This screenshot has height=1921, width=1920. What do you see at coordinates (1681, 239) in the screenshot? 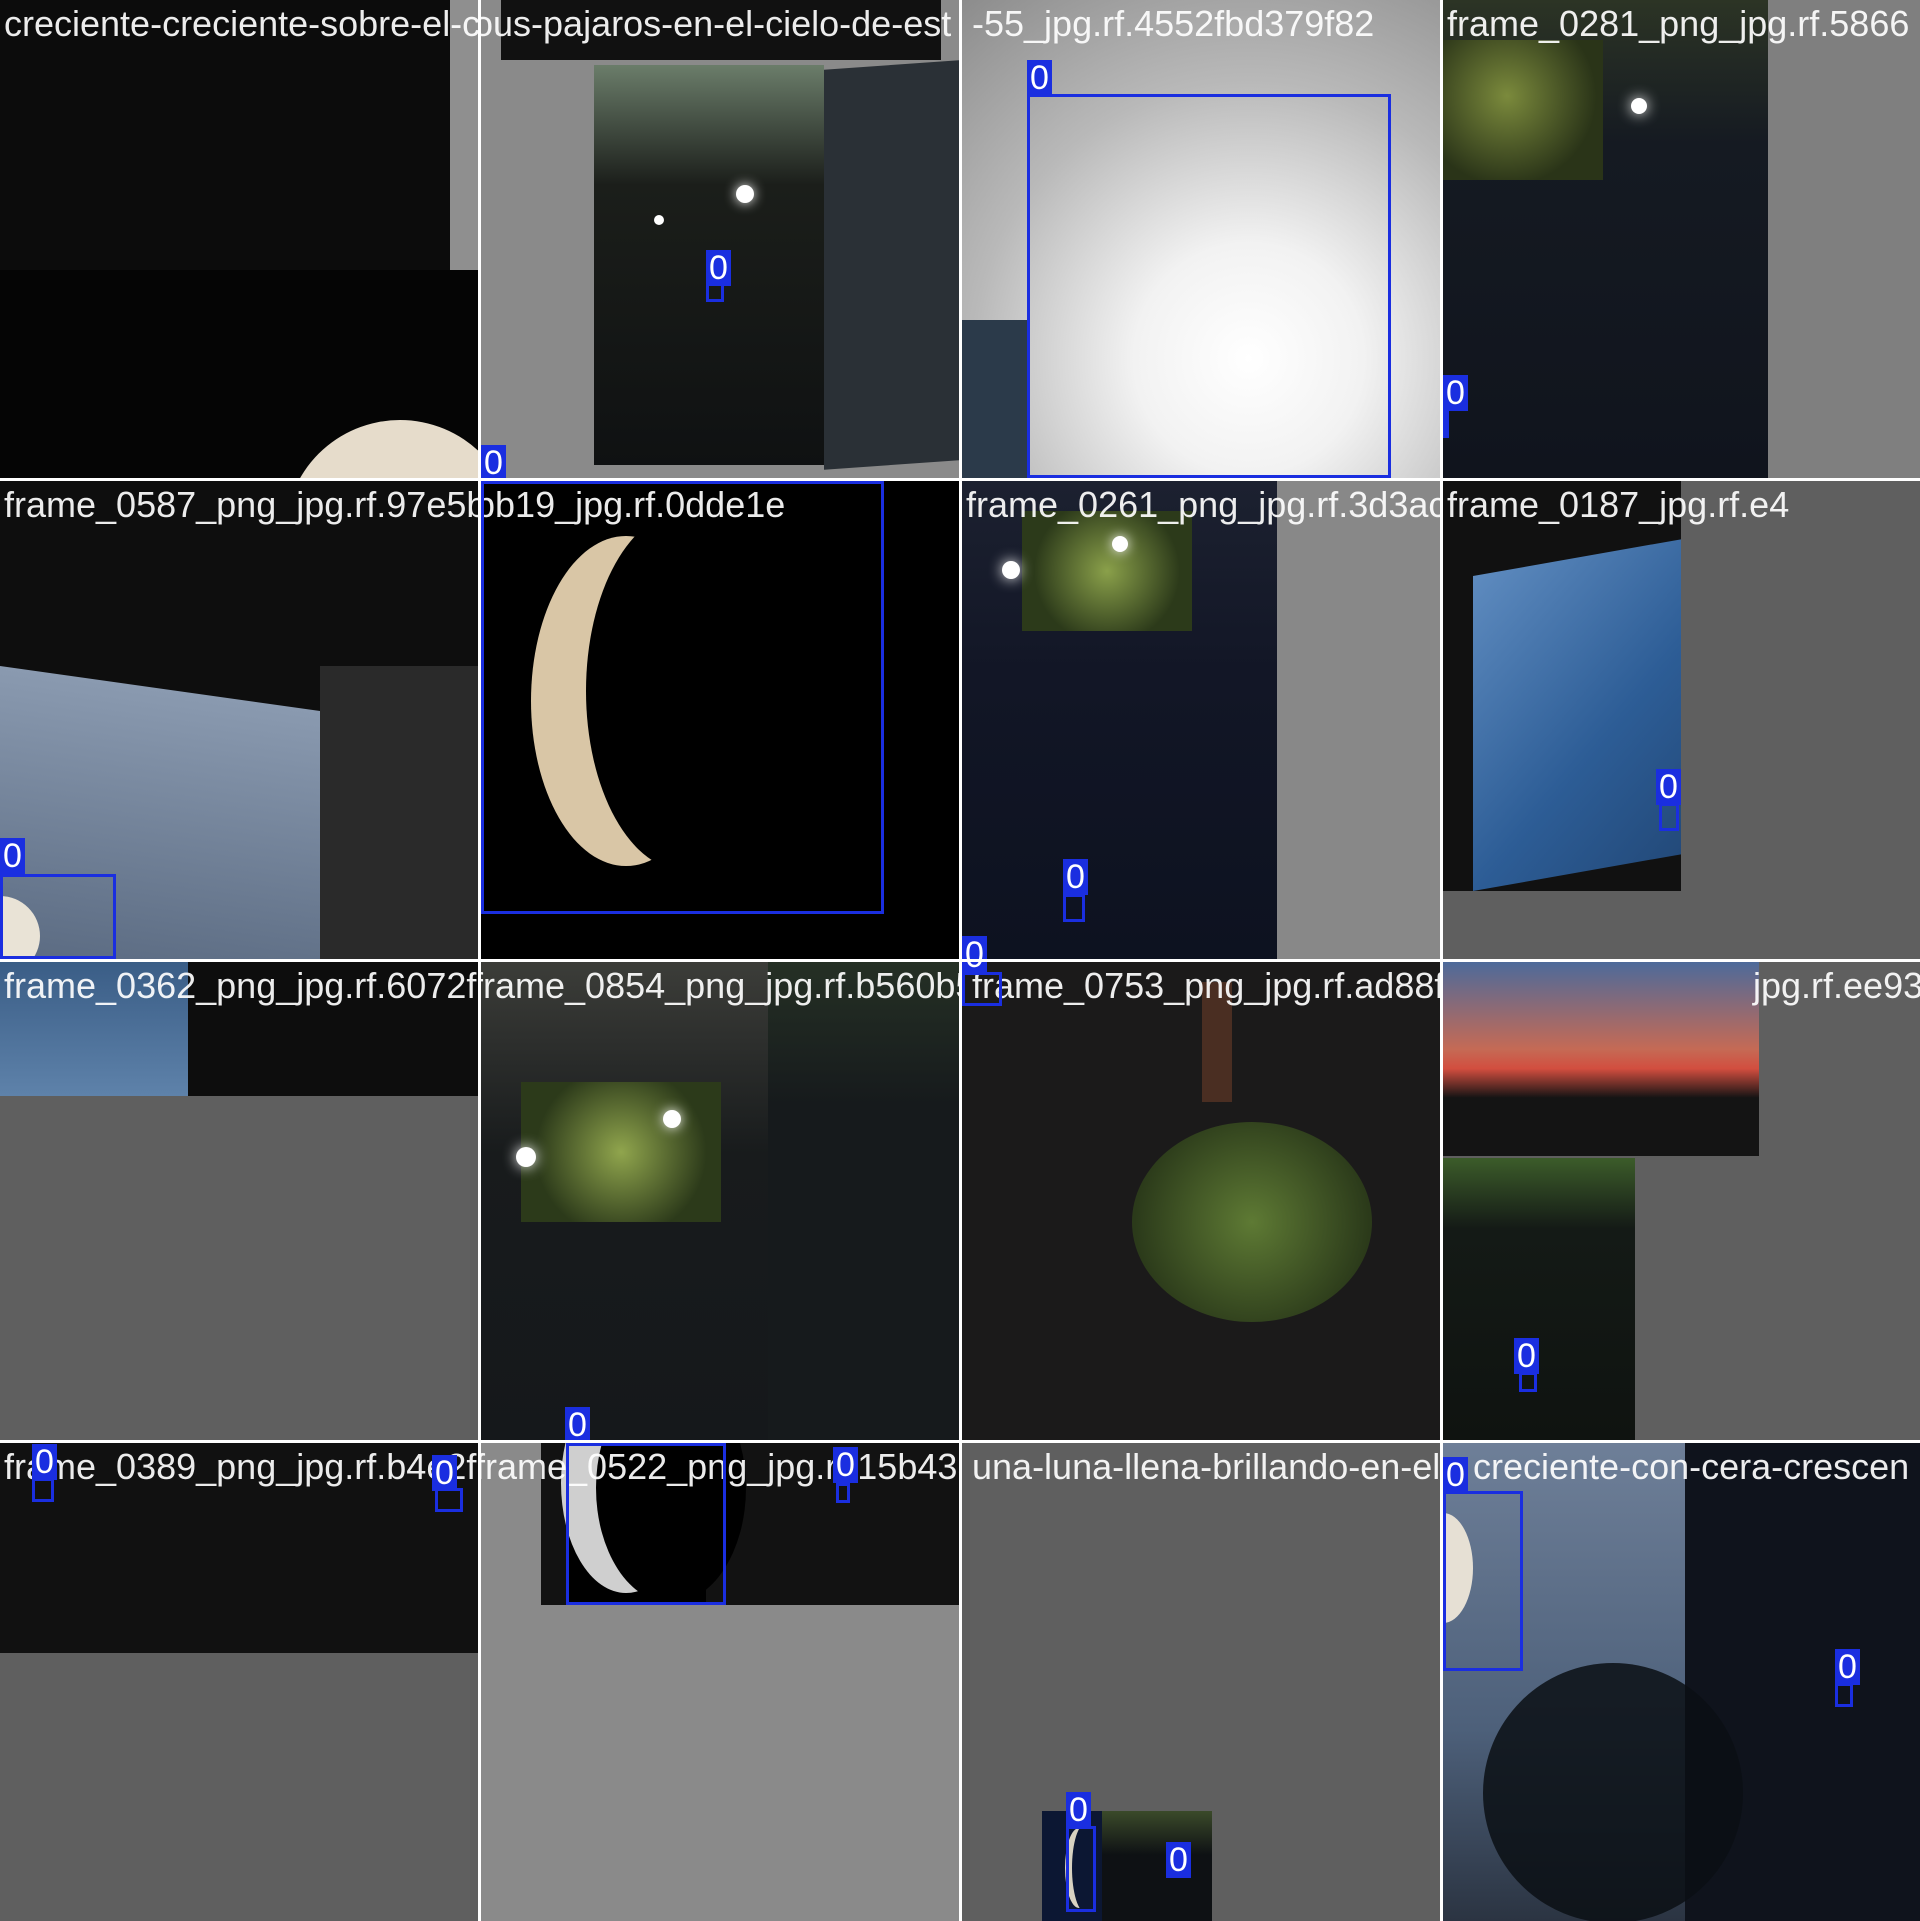
I see `mosaic-tile: 0 frame_0281_png_jpg.rf.5866` at bounding box center [1681, 239].